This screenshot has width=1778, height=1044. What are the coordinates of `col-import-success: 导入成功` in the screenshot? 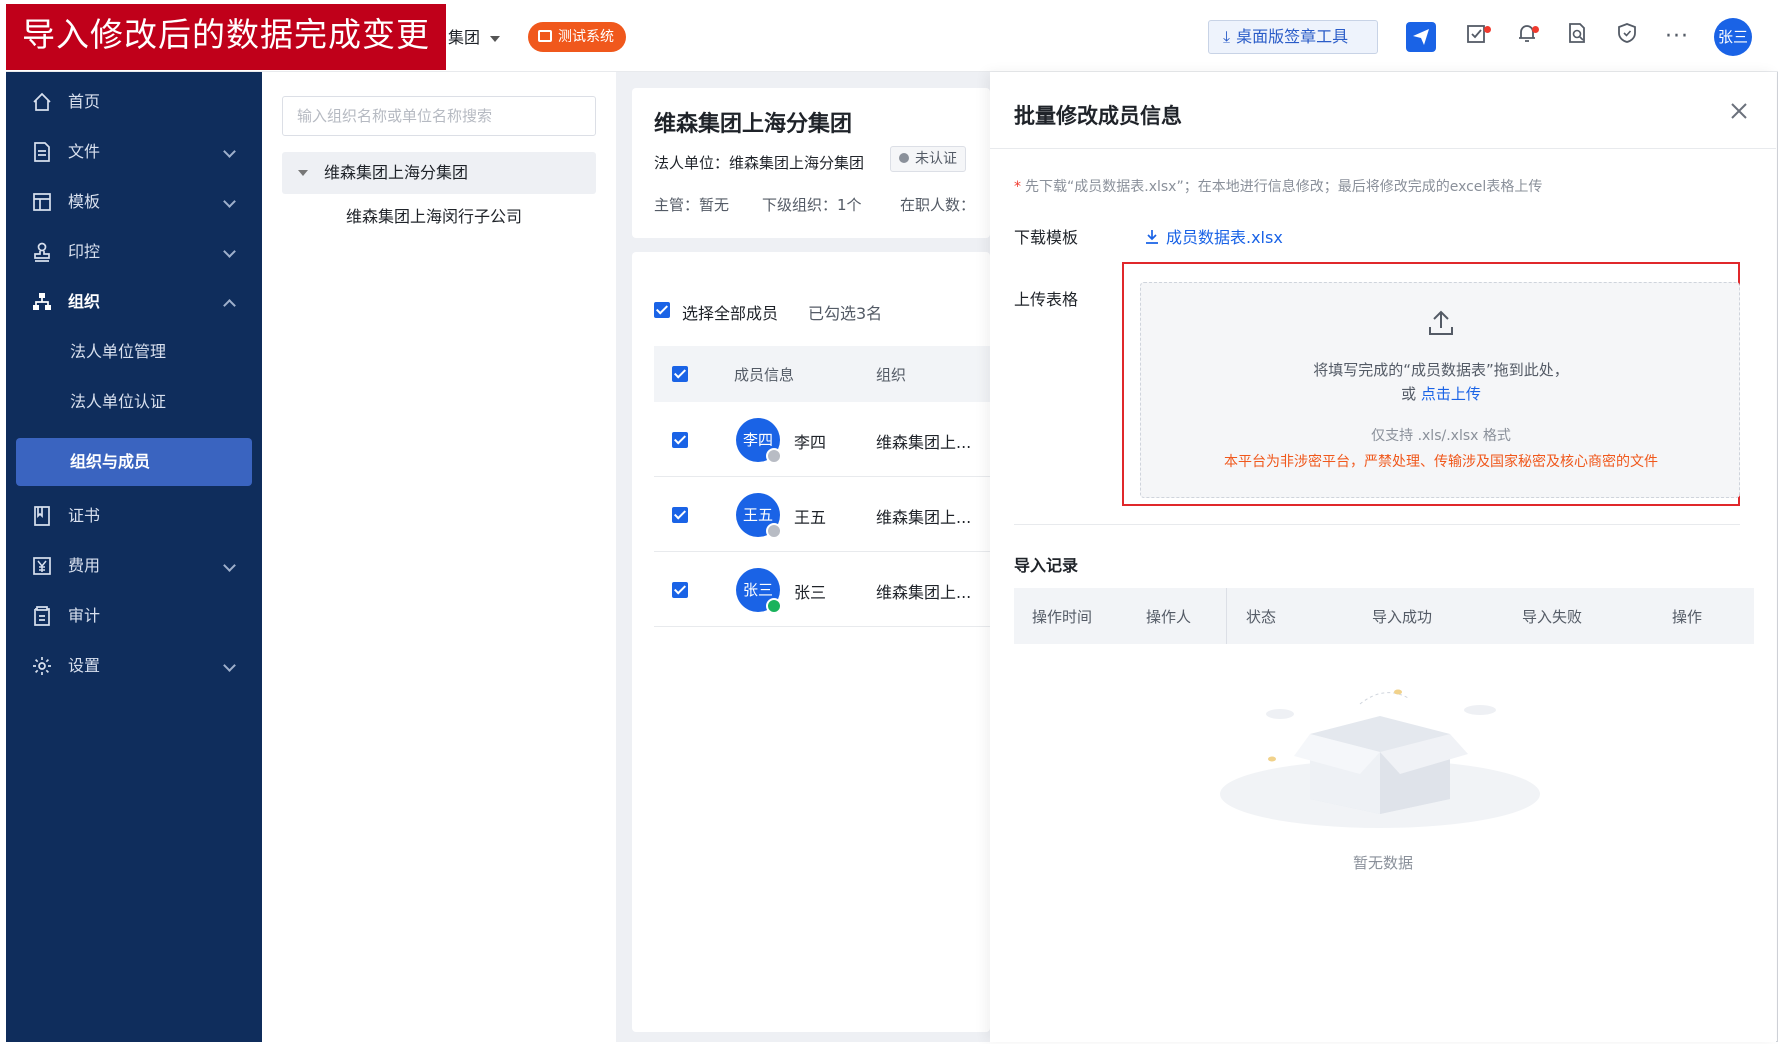 It's located at (1402, 617).